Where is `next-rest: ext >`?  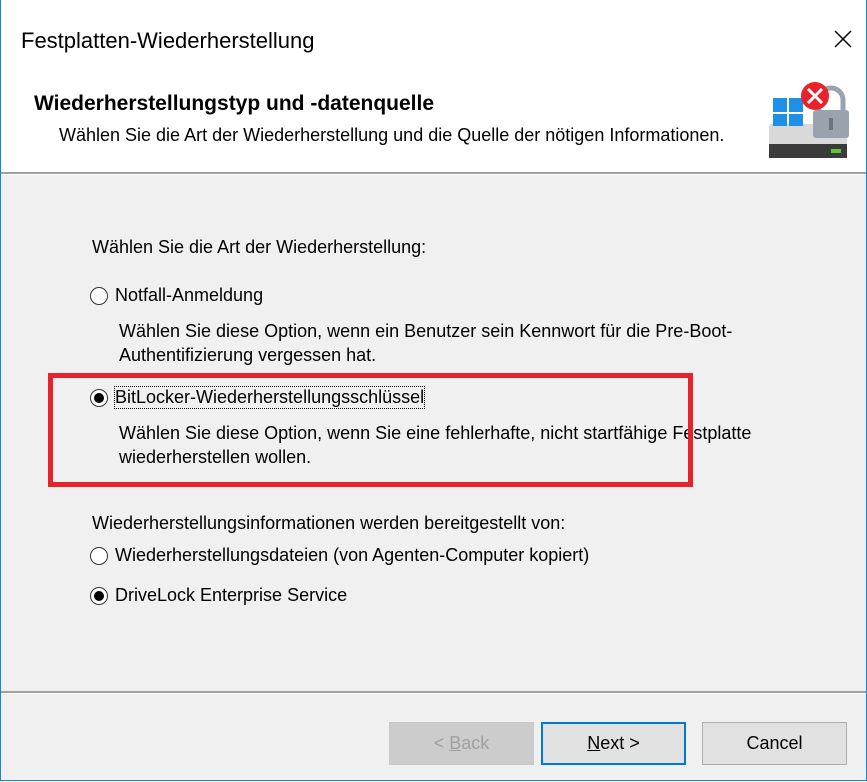
next-rest: ext > is located at coordinates (620, 743).